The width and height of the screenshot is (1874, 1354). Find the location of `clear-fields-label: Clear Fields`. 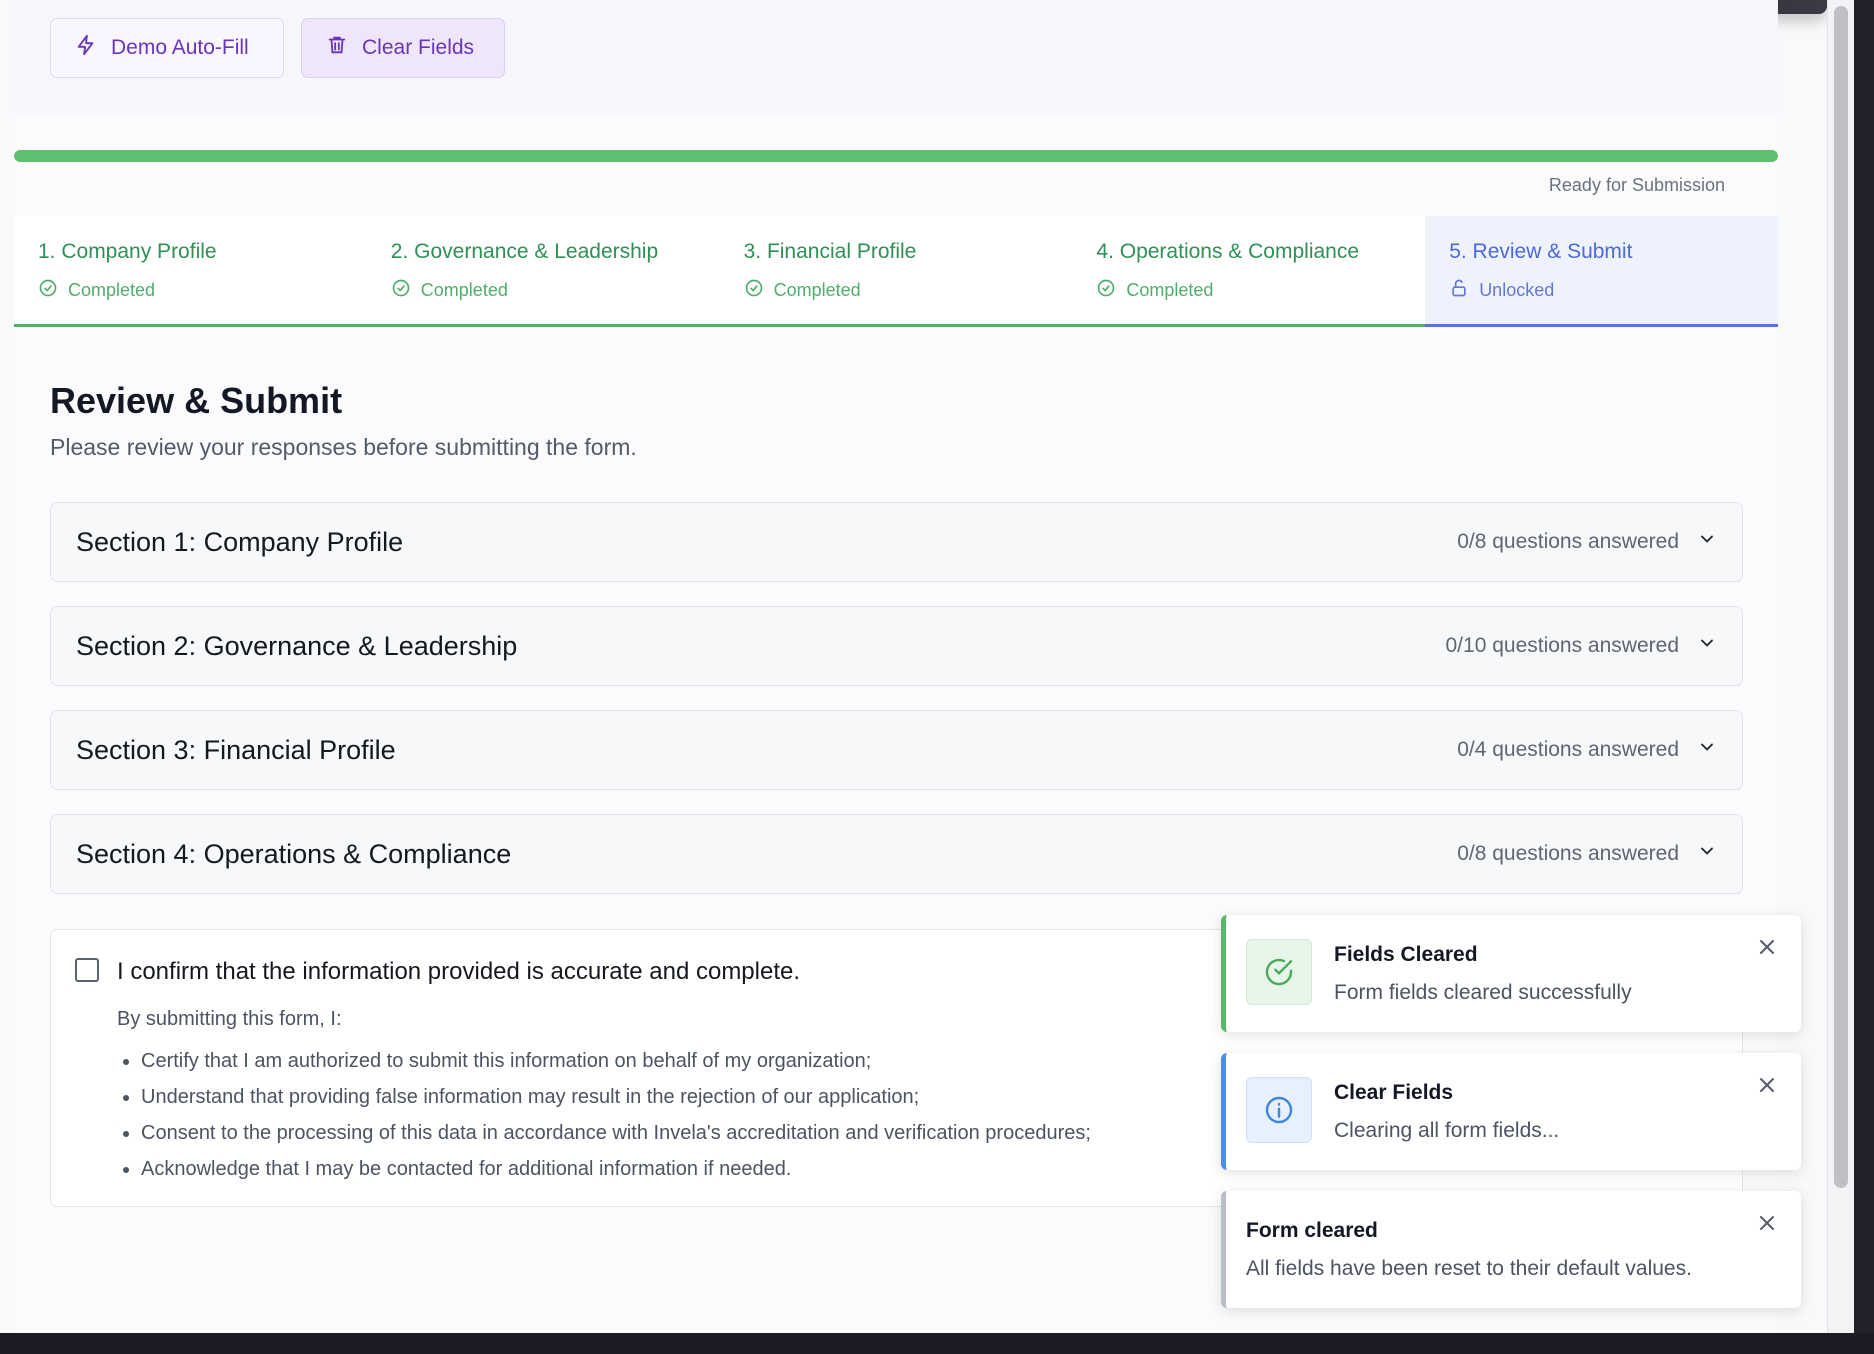

clear-fields-label: Clear Fields is located at coordinates (418, 47).